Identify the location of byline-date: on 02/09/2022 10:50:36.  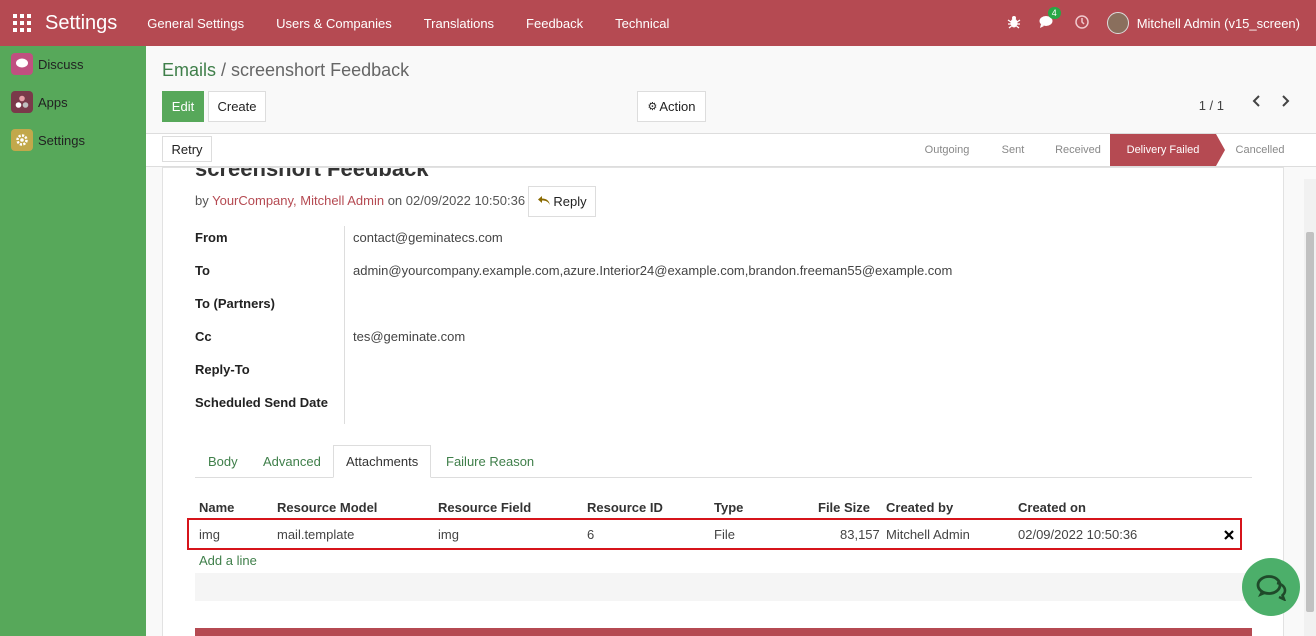
(455, 200).